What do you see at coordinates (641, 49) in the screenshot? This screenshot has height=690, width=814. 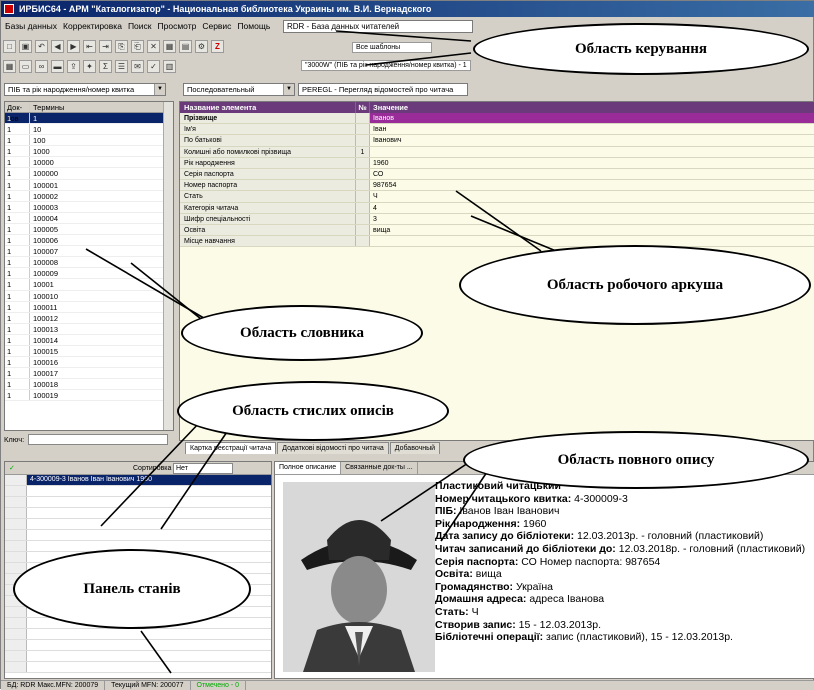 I see `callout-control-area: Область керування` at bounding box center [641, 49].